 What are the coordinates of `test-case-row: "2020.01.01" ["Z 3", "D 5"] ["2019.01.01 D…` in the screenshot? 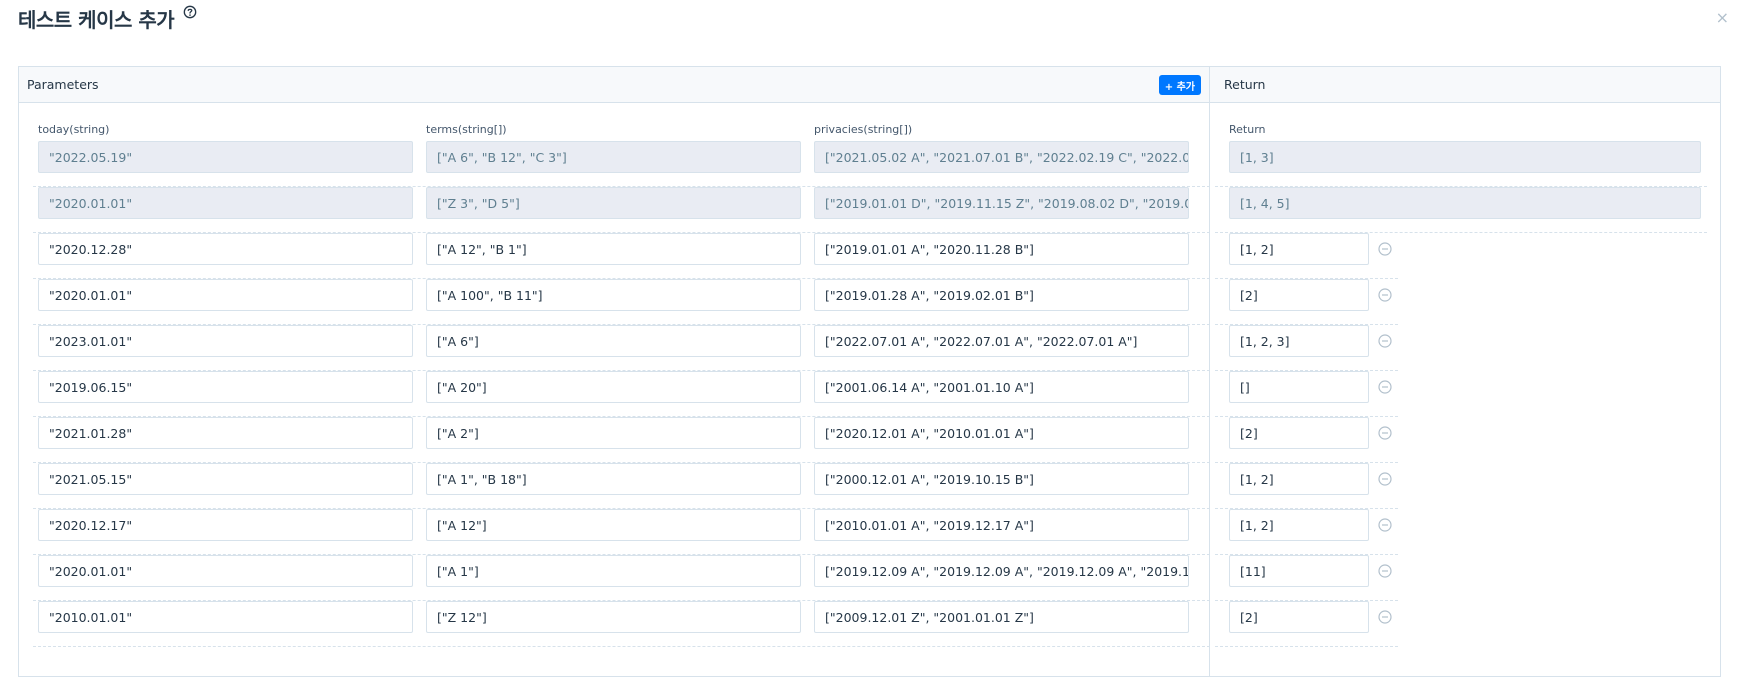 It's located at (624, 210).